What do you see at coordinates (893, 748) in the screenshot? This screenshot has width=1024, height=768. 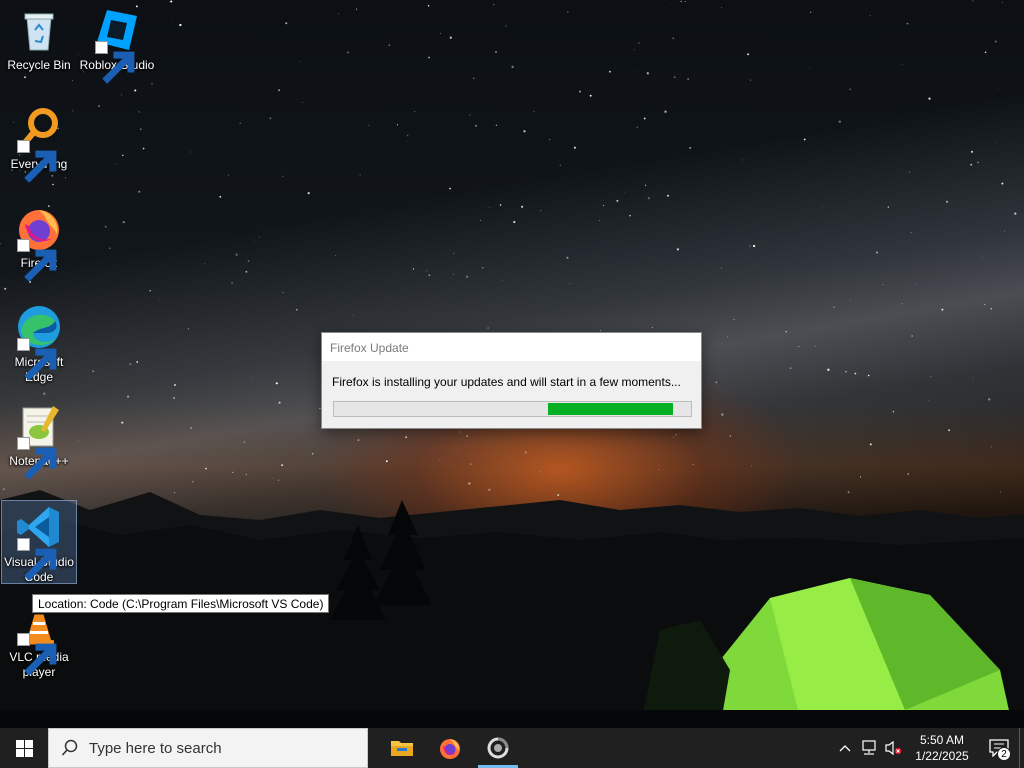 I see `volume-button` at bounding box center [893, 748].